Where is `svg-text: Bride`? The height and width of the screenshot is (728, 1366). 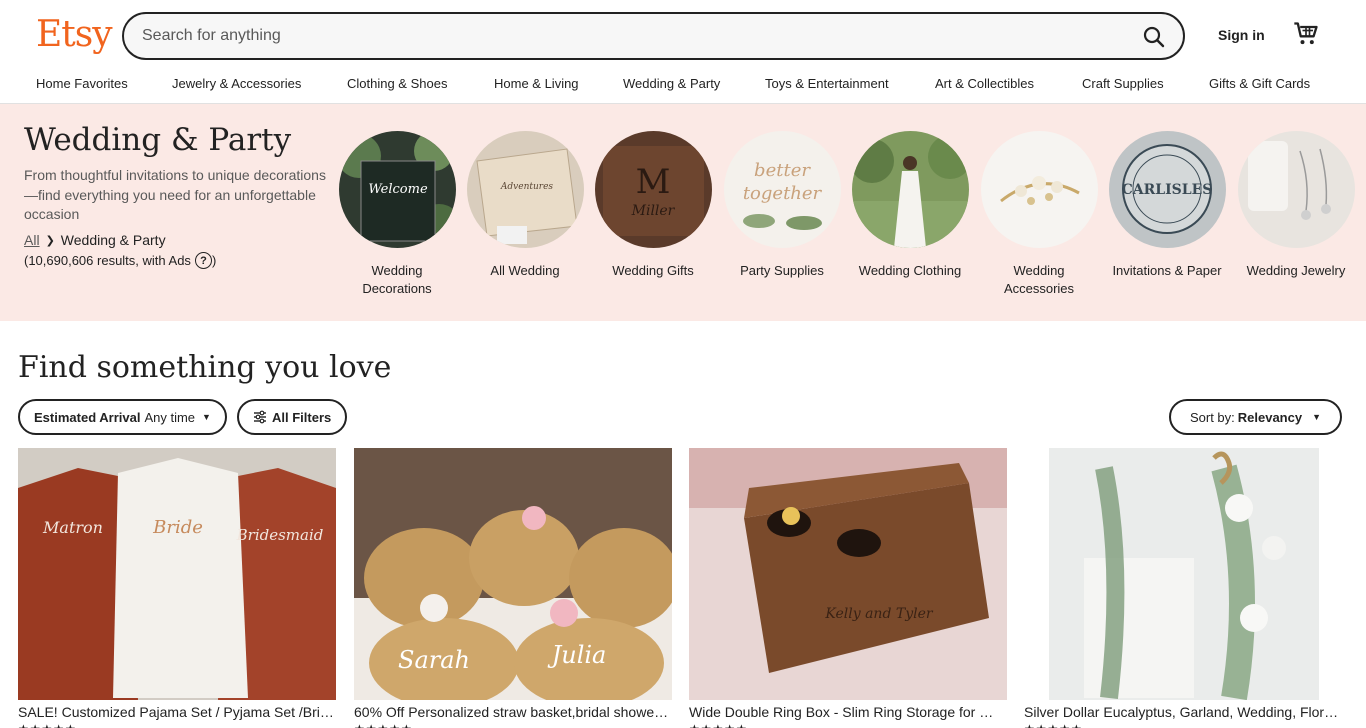
svg-text: Bride is located at coordinates (177, 527).